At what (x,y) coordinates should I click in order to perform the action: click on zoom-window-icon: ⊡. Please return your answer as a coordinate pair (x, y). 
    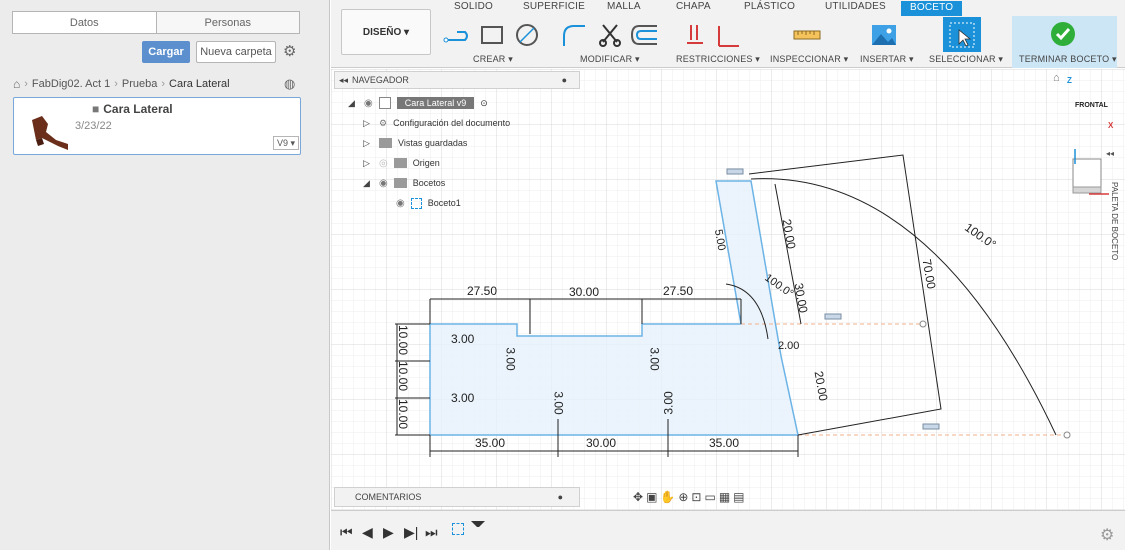
    Looking at the image, I should click on (697, 497).